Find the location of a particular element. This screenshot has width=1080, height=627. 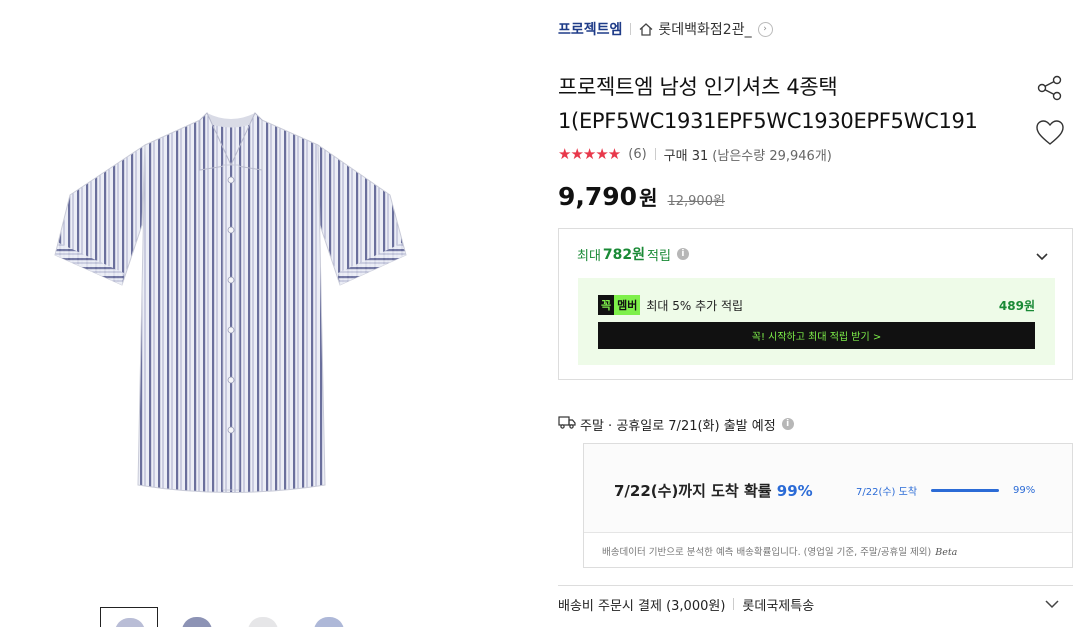

member-benefit-box: 꼭 멤버 최대 5% 추가 적립 489원 꼭! 시작하고 최대 적립 받기 > is located at coordinates (816, 321).